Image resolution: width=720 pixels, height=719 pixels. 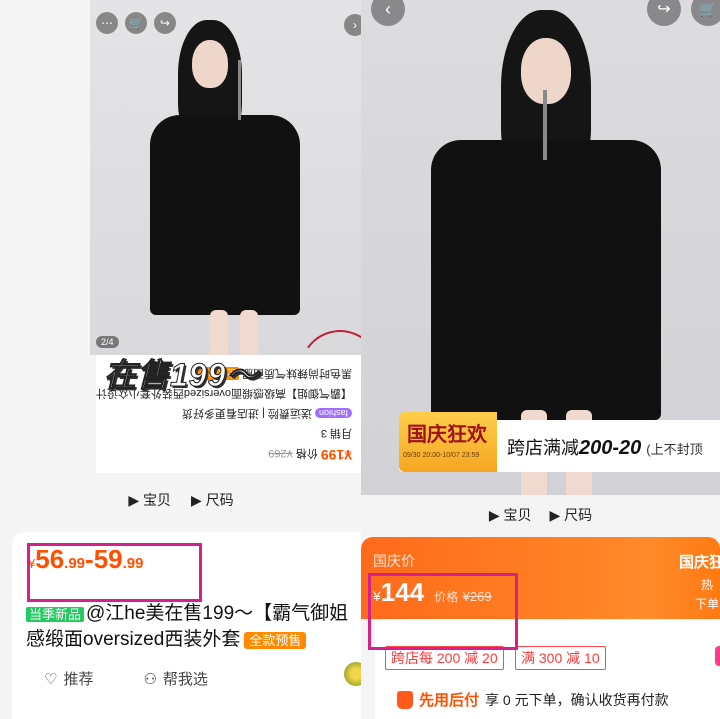 I want to click on heart-icon: ♡, so click(x=51, y=679).